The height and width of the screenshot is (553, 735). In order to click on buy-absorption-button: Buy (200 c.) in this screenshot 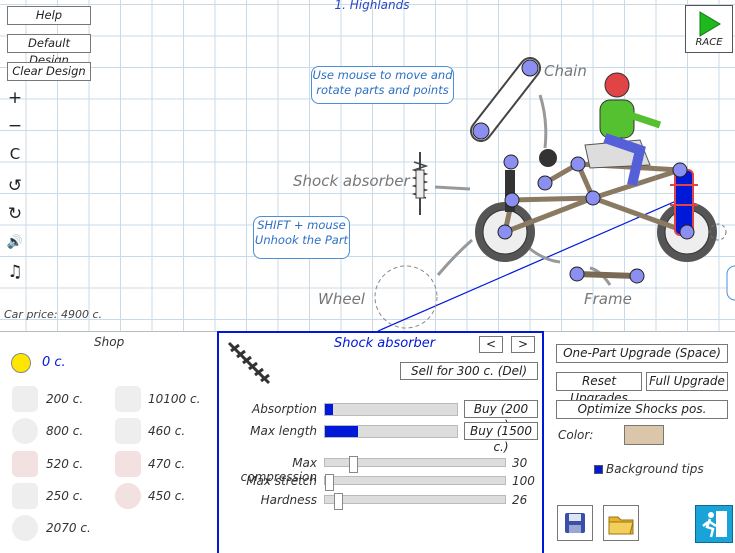, I will do `click(501, 416)`.